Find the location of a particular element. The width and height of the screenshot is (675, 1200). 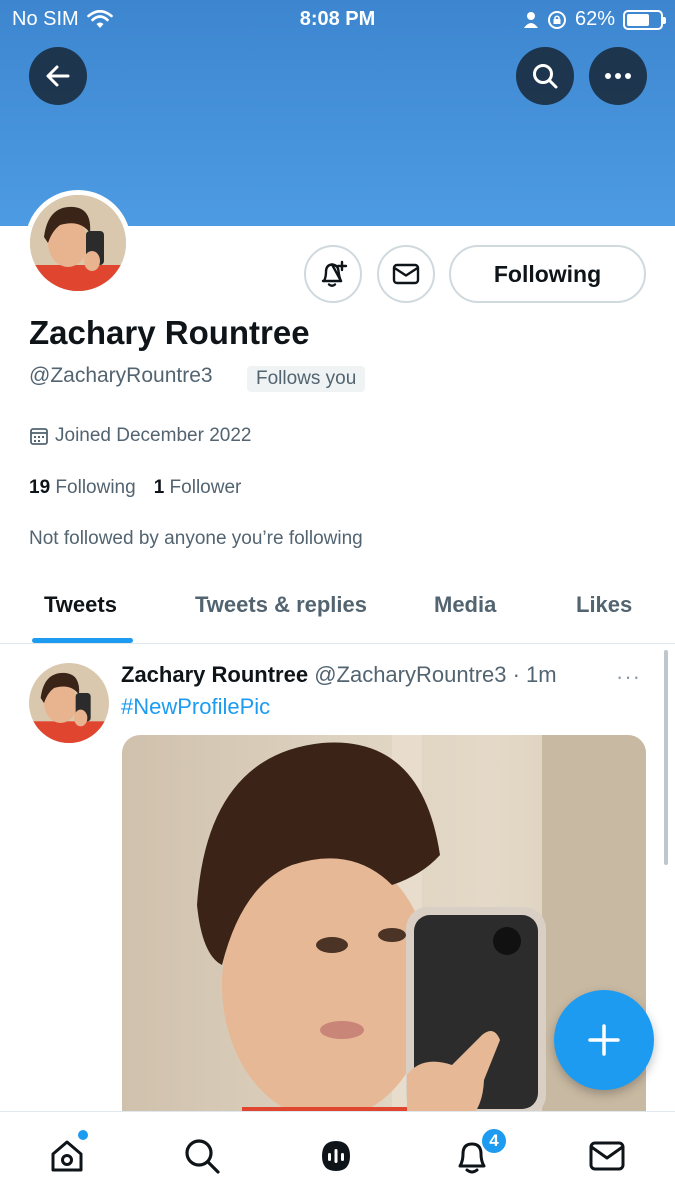

tweet-hashtag-link: #NewProfilePic is located at coordinates (195, 707).